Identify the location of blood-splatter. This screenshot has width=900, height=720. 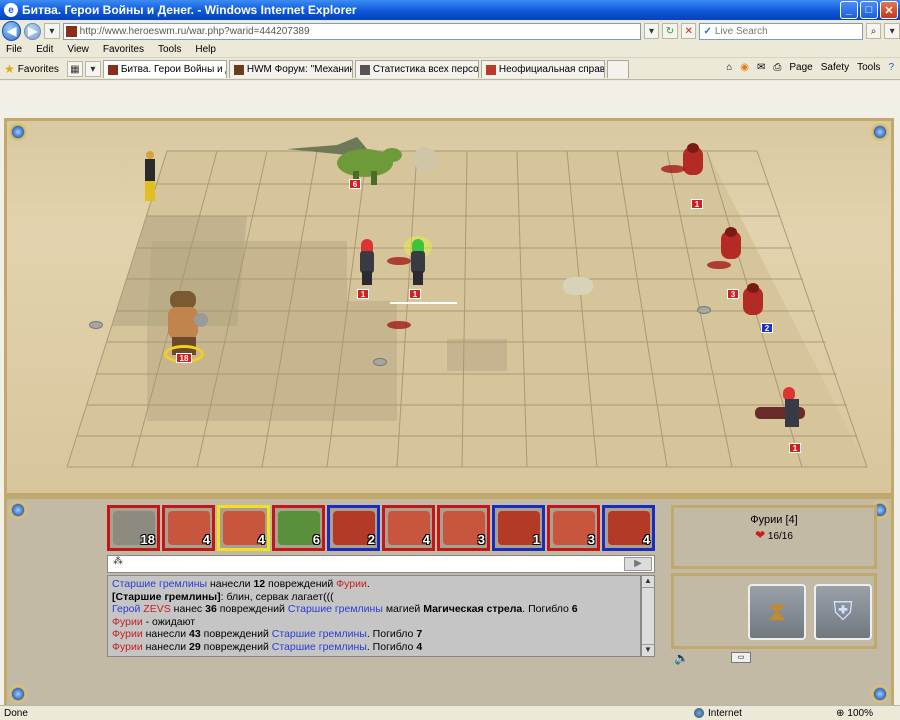
(399, 325).